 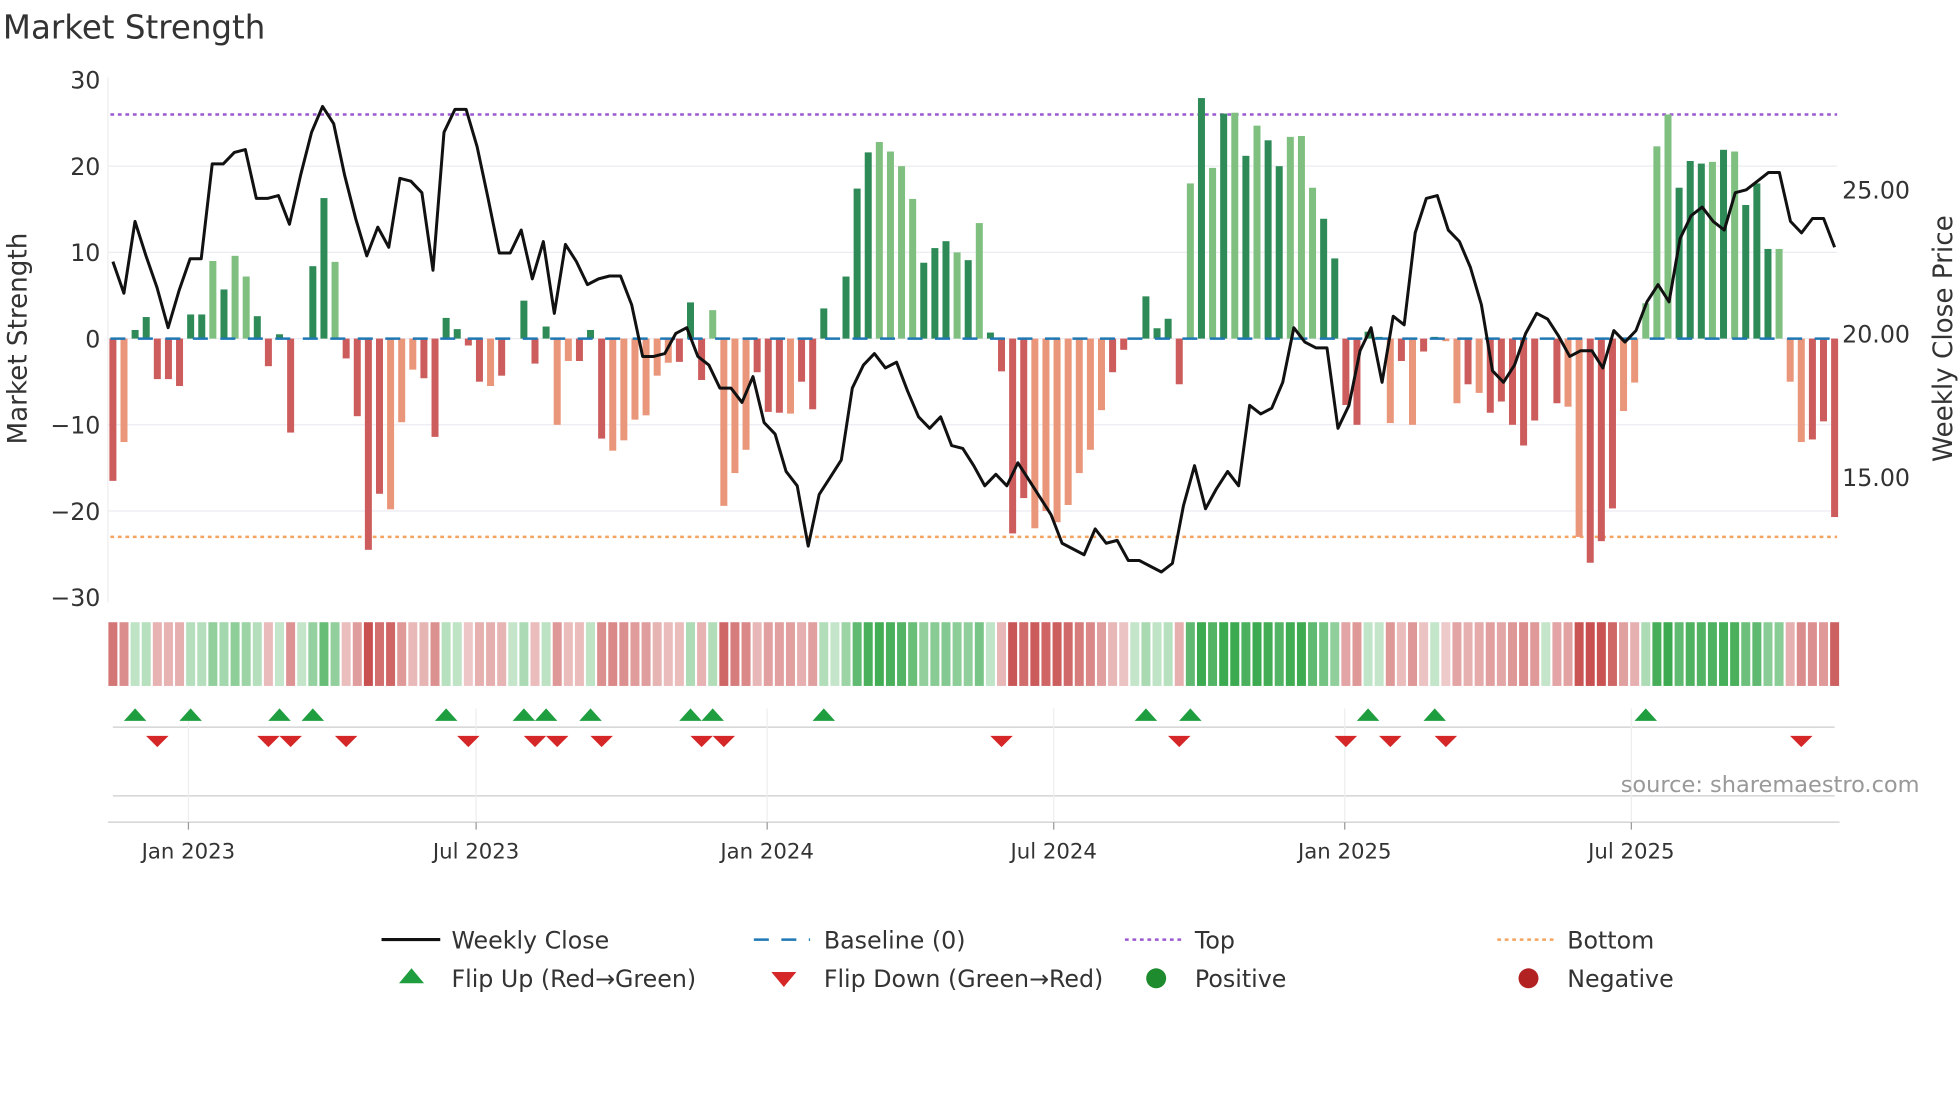 I want to click on x-tick-label: Jan 2025, so click(x=1344, y=851).